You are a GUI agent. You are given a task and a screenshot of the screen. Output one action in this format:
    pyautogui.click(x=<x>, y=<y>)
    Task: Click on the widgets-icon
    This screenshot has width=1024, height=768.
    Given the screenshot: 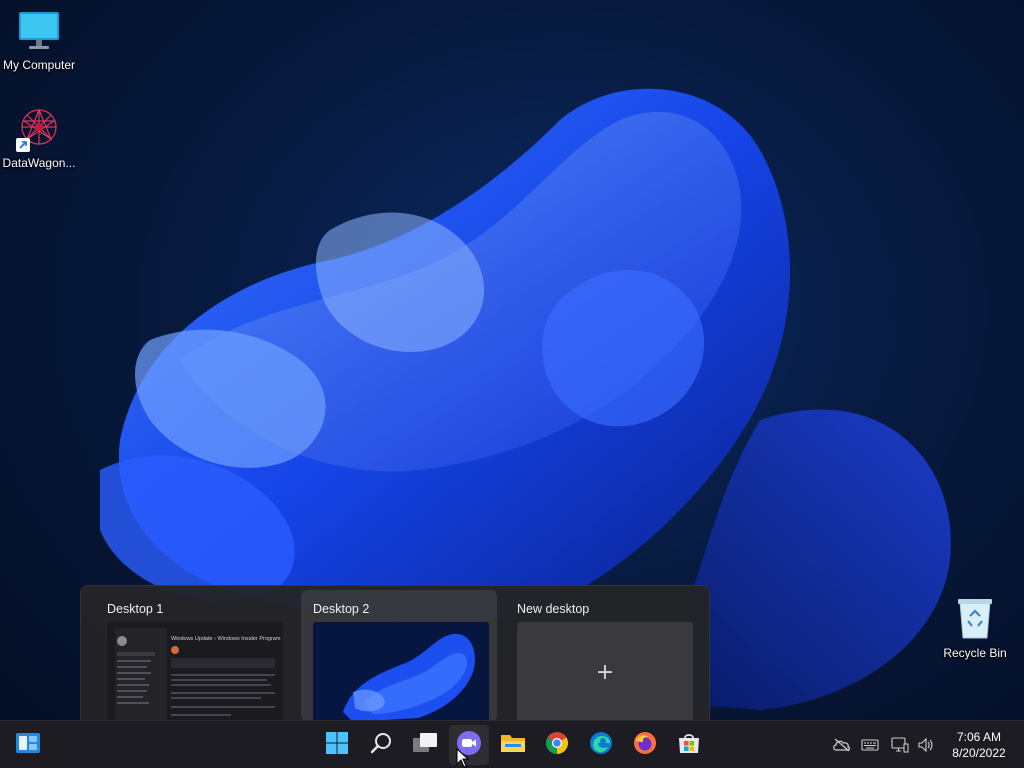 What is the action you would take?
    pyautogui.click(x=28, y=745)
    